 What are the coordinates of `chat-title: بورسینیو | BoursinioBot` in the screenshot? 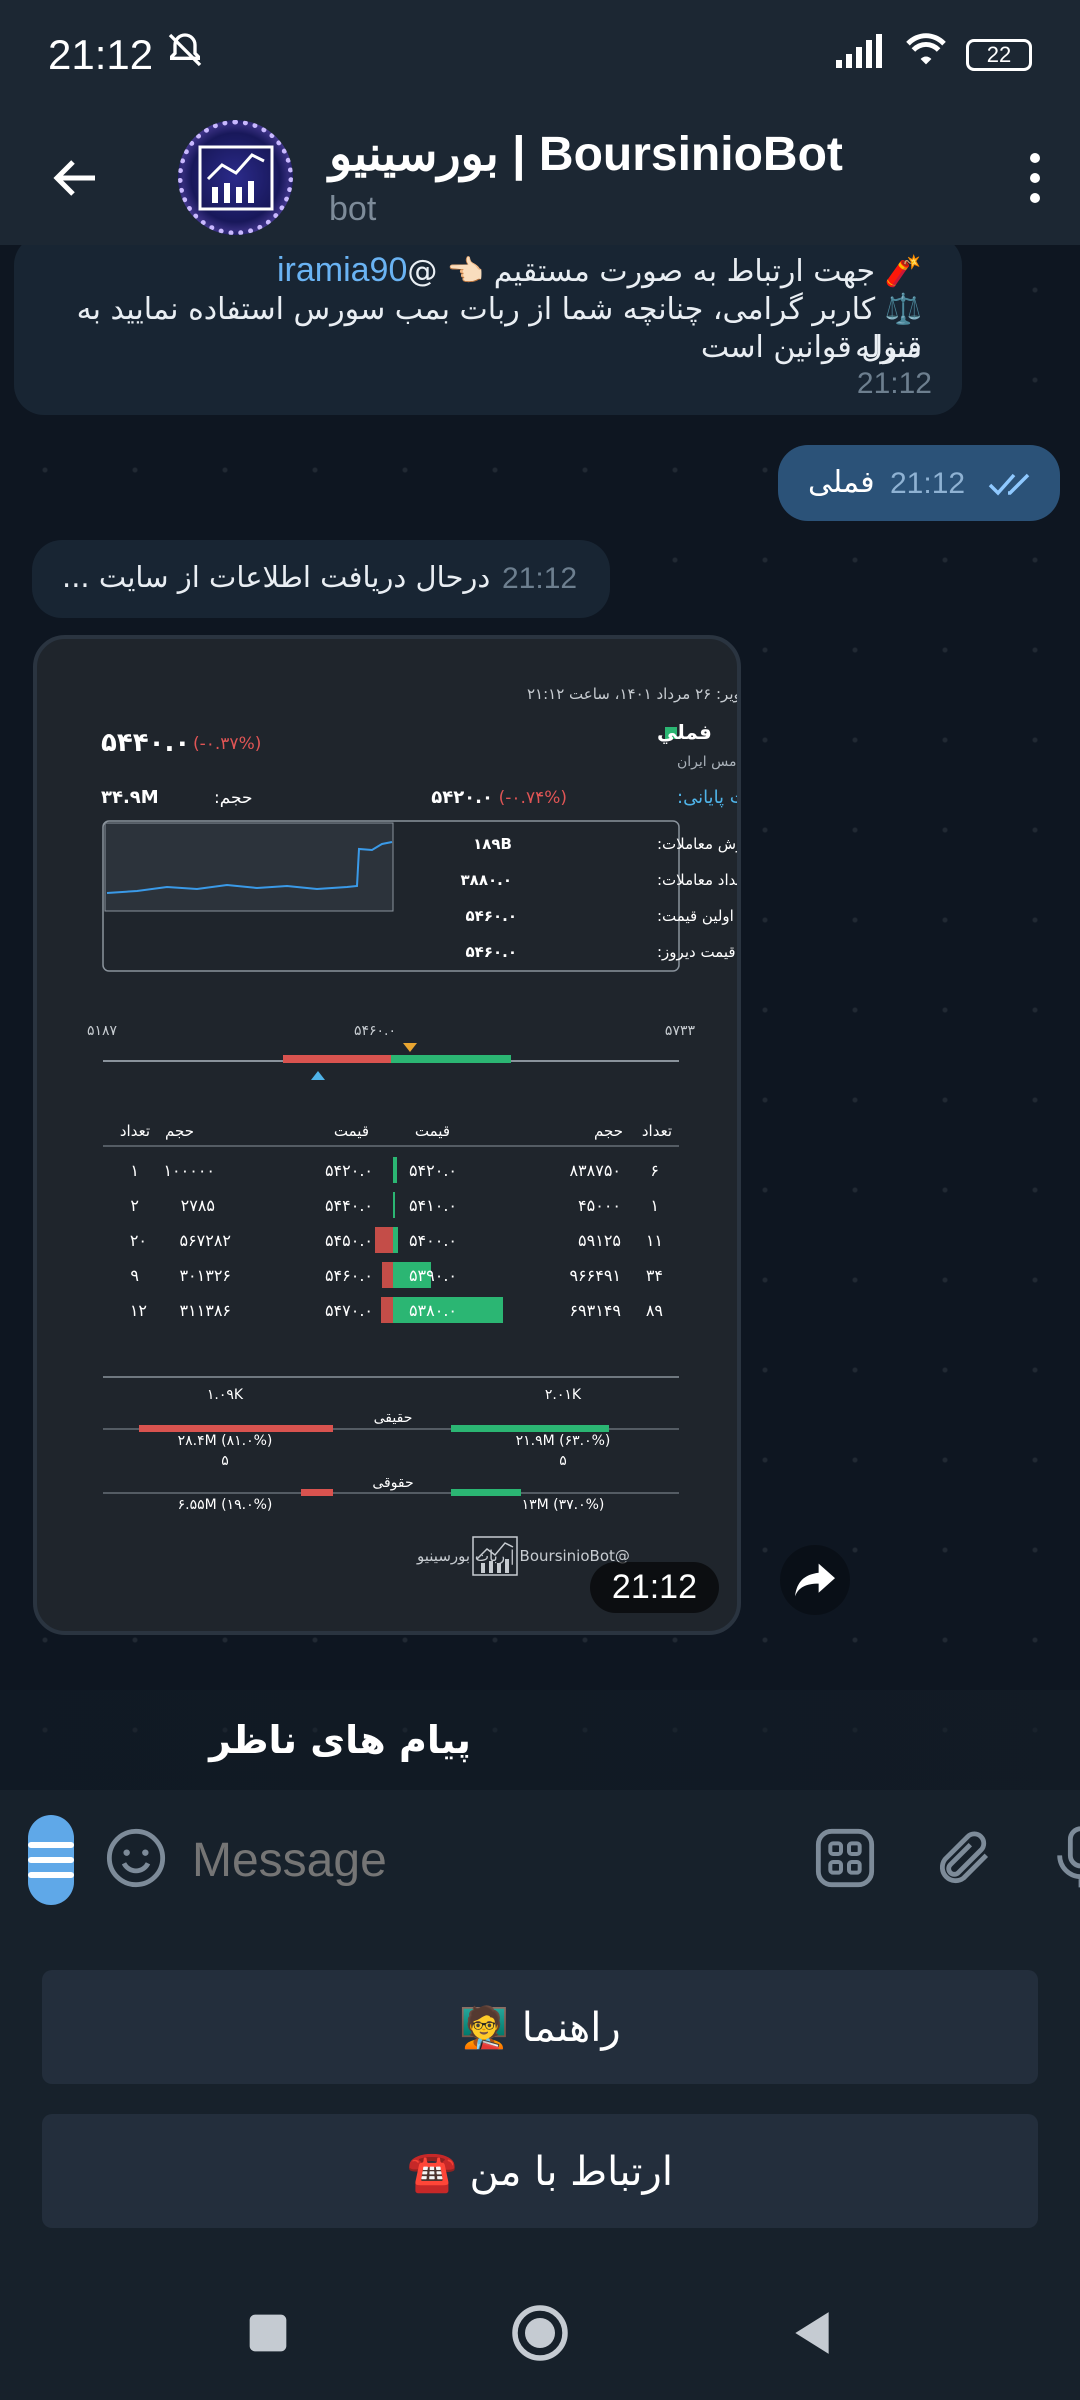 It's located at (586, 154).